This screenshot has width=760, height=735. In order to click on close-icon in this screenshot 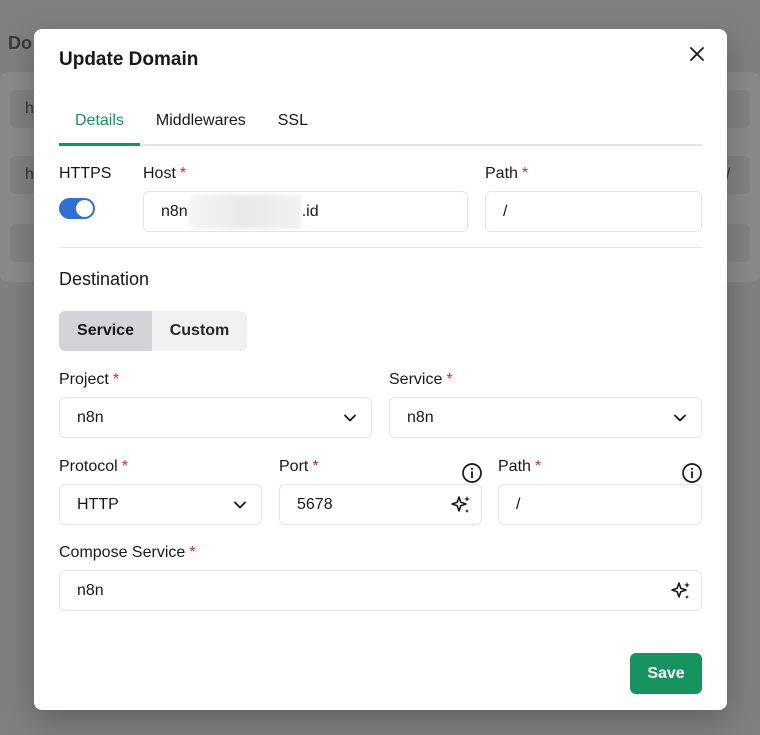, I will do `click(697, 54)`.